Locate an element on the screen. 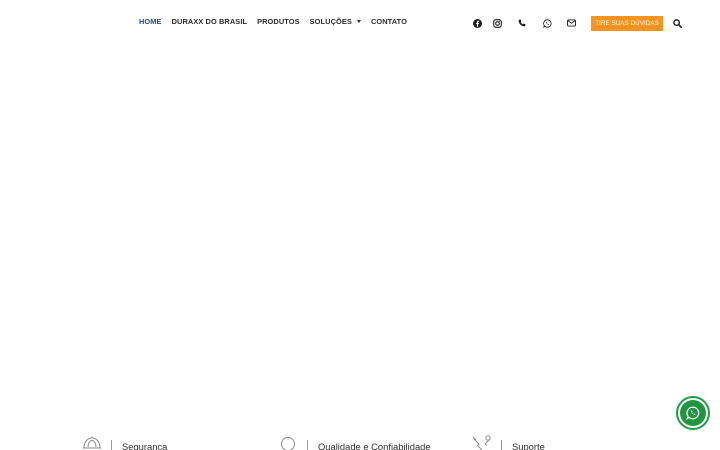  helmet-icon is located at coordinates (92, 442).